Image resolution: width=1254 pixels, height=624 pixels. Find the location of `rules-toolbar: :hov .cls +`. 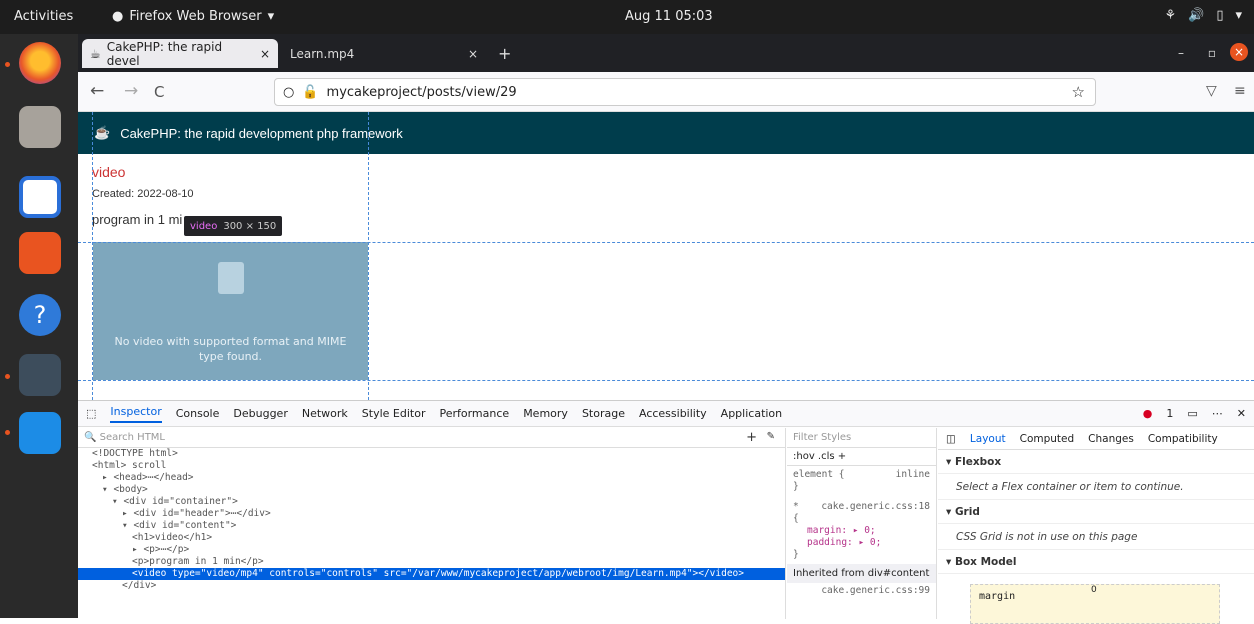

rules-toolbar: :hov .cls + is located at coordinates (861, 457).